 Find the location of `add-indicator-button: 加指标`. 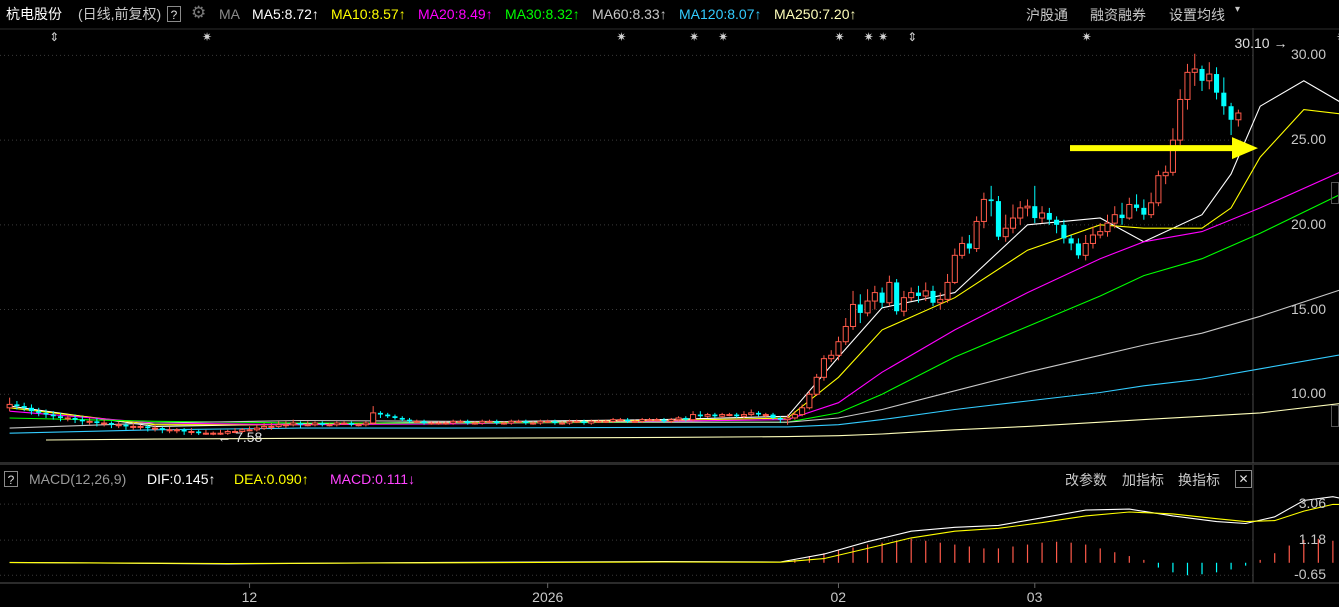

add-indicator-button: 加指标 is located at coordinates (1143, 480).